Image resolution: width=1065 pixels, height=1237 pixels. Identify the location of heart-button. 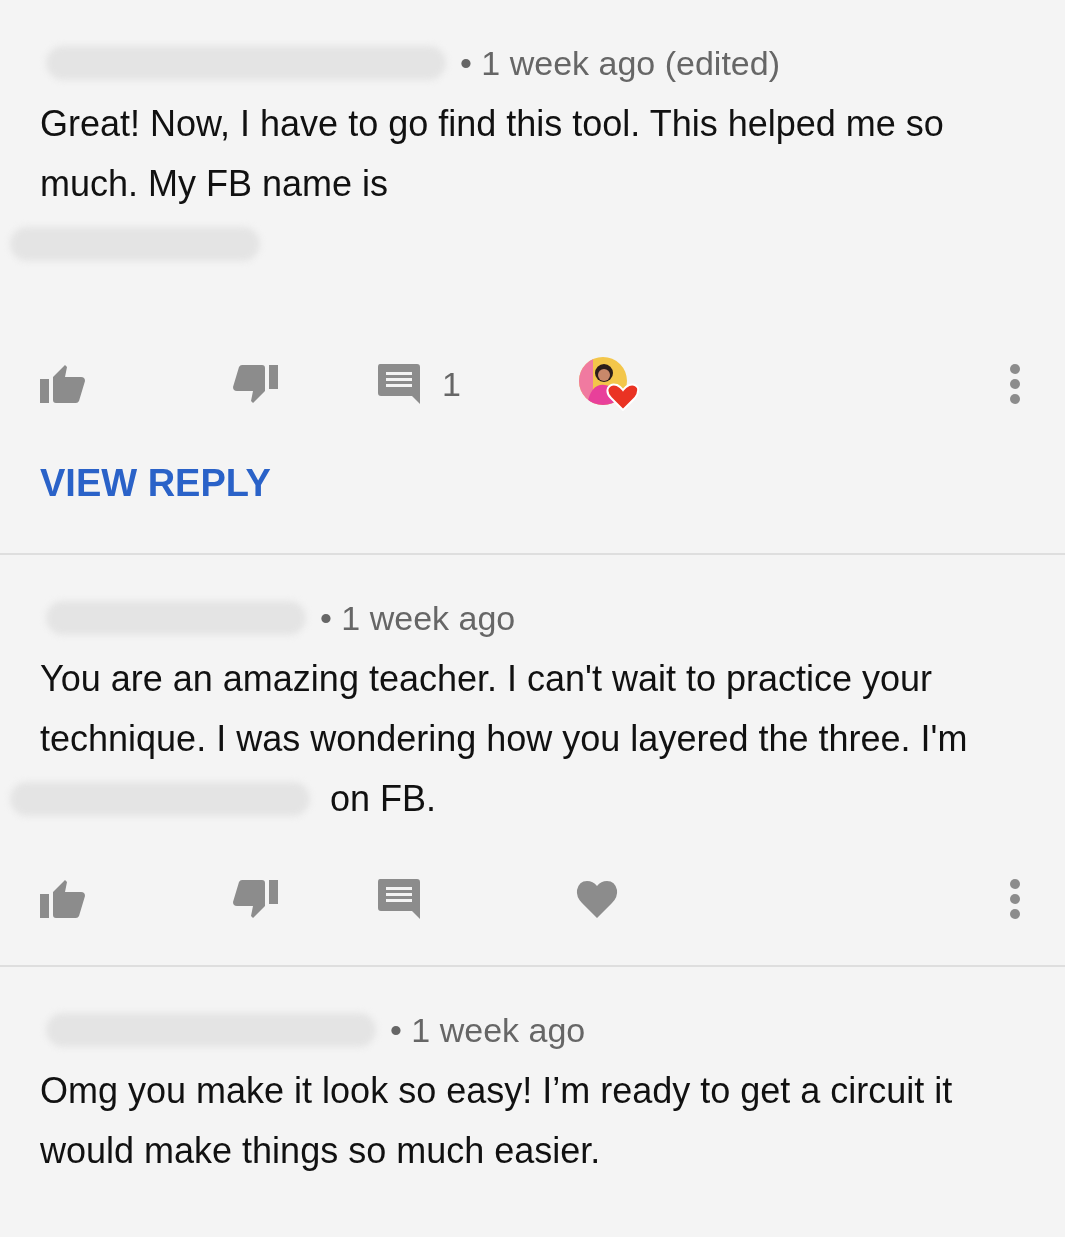
(608, 384).